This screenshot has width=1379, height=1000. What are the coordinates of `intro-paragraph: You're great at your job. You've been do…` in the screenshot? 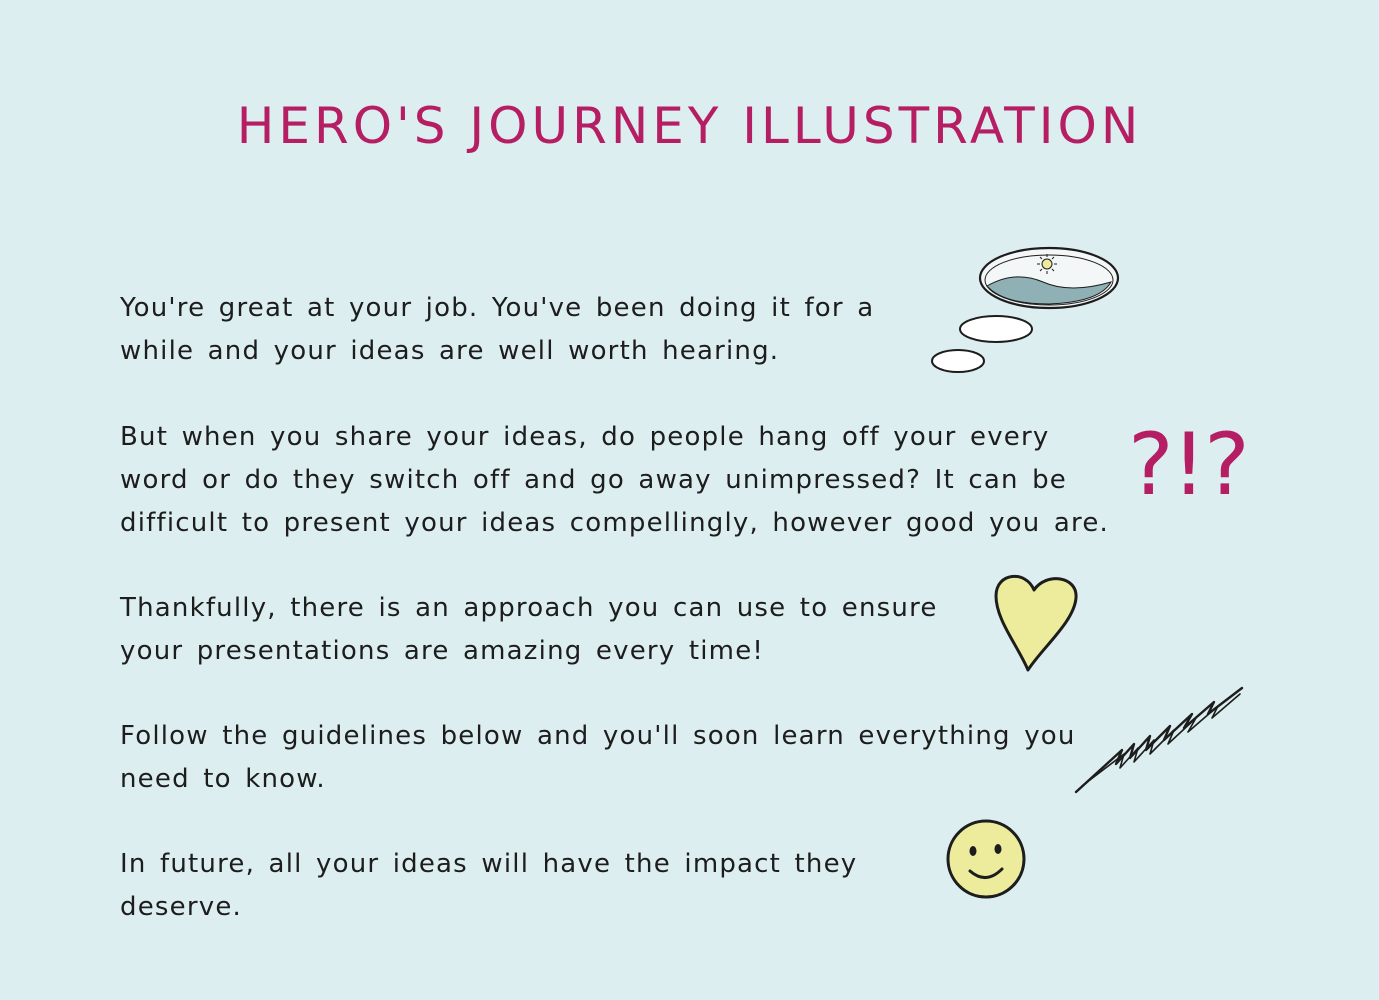 It's located at (497, 329).